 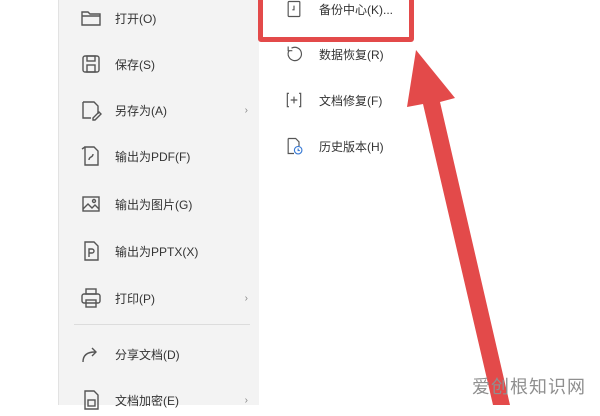 I want to click on menu-item-print: 打印(P) ›, so click(x=164, y=298).